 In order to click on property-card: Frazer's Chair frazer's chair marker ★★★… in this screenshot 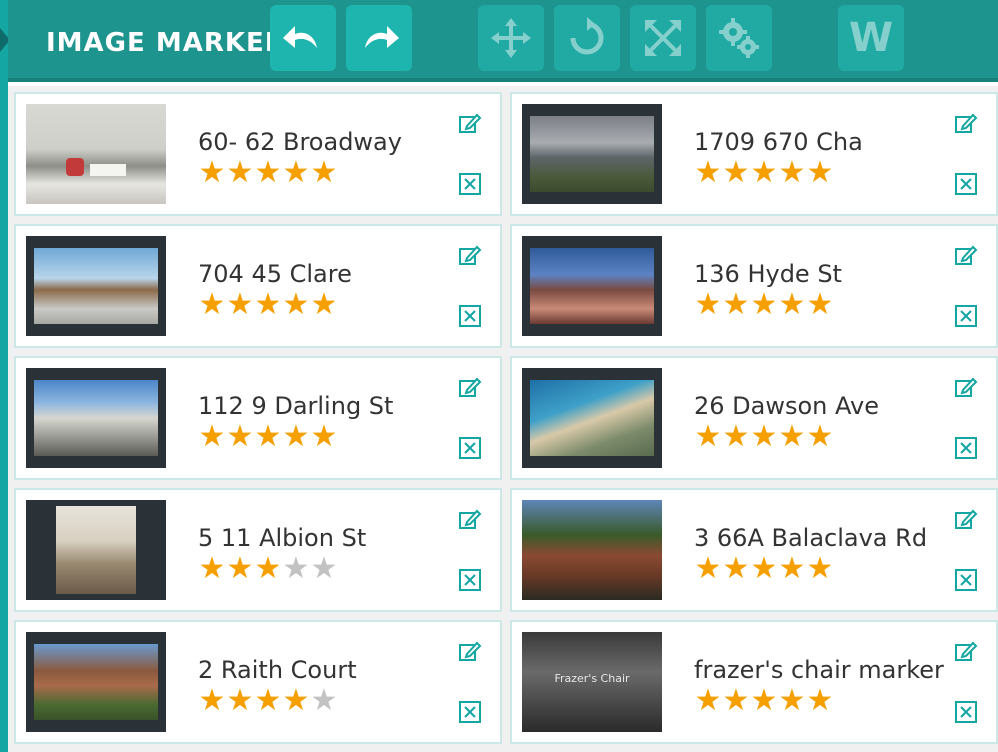, I will do `click(754, 682)`.